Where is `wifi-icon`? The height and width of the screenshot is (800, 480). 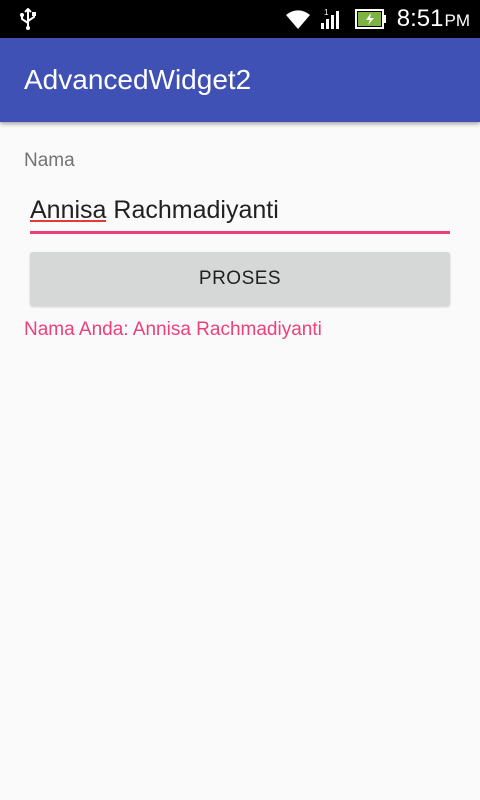
wifi-icon is located at coordinates (297, 19).